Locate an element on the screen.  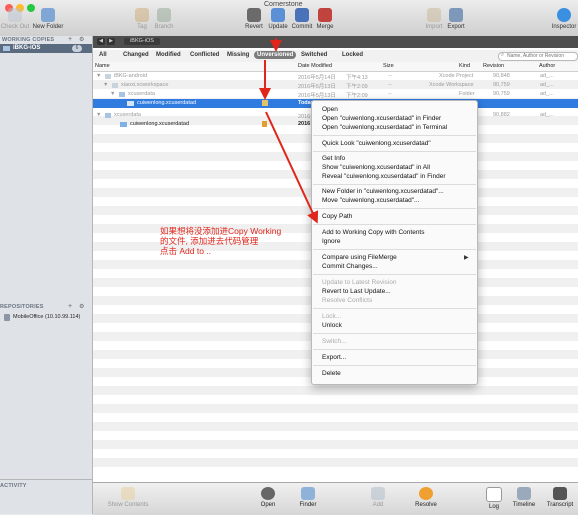
magnifier-icon is located at coordinates (268, 493).